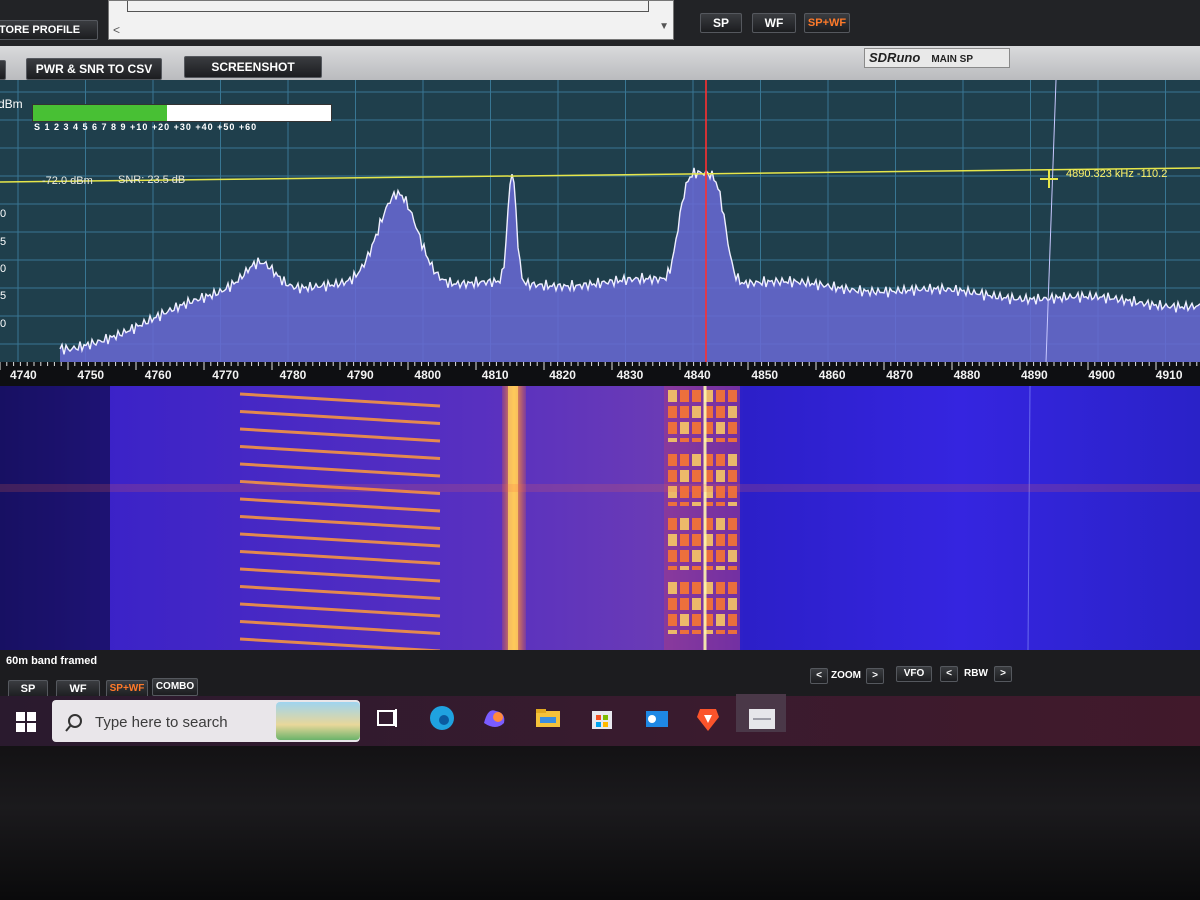  I want to click on window-title-tab: SDRuno MAIN SP, so click(937, 58).